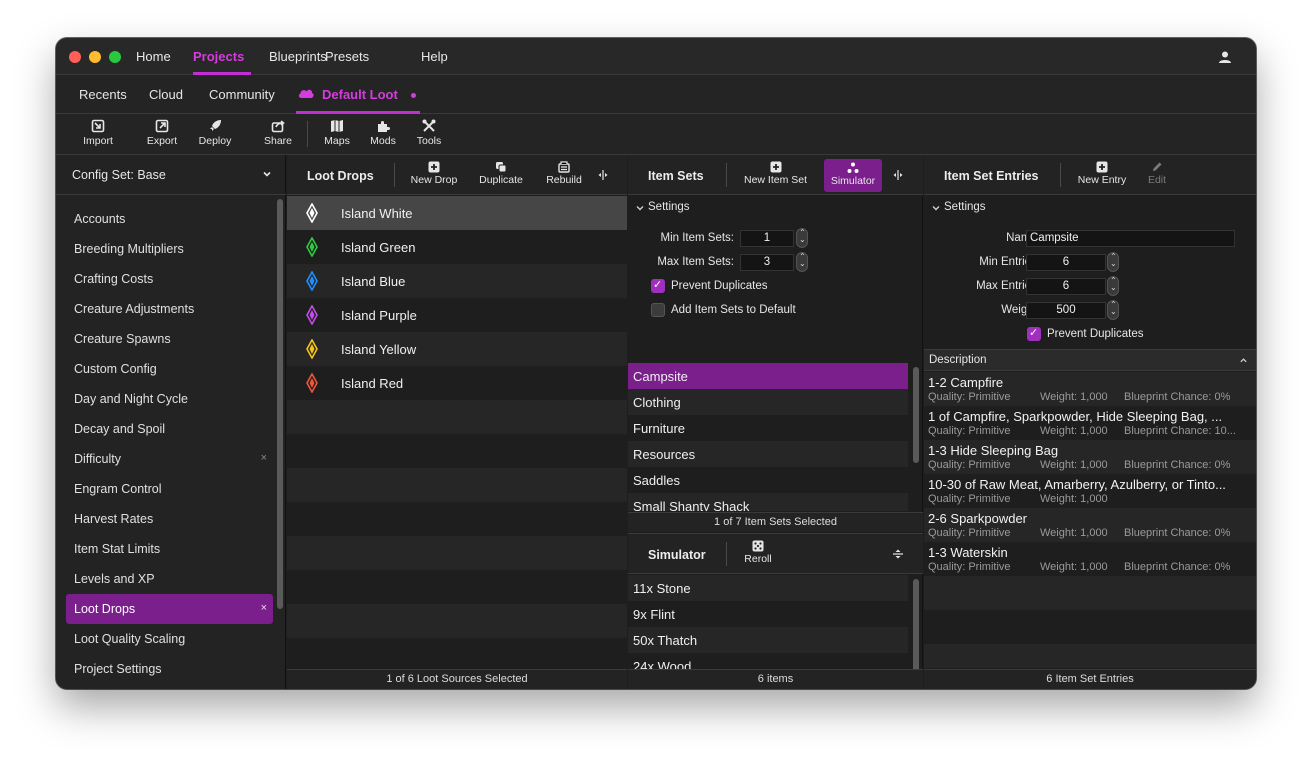  I want to click on share-button: Share, so click(278, 133).